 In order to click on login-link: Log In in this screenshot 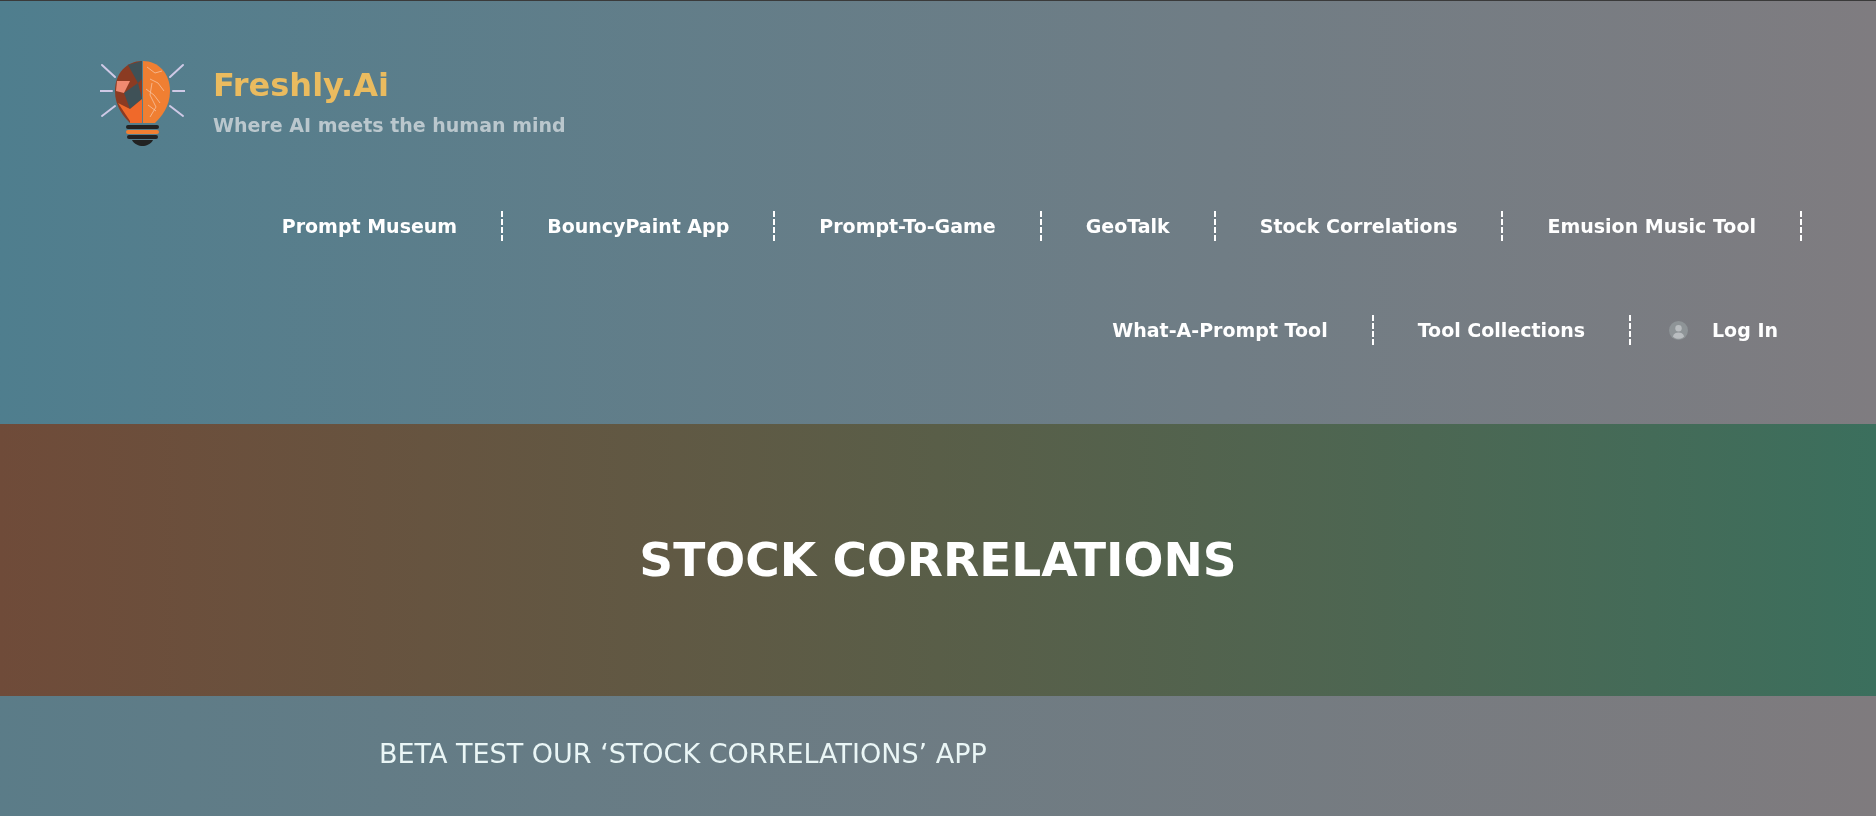, I will do `click(1716, 330)`.